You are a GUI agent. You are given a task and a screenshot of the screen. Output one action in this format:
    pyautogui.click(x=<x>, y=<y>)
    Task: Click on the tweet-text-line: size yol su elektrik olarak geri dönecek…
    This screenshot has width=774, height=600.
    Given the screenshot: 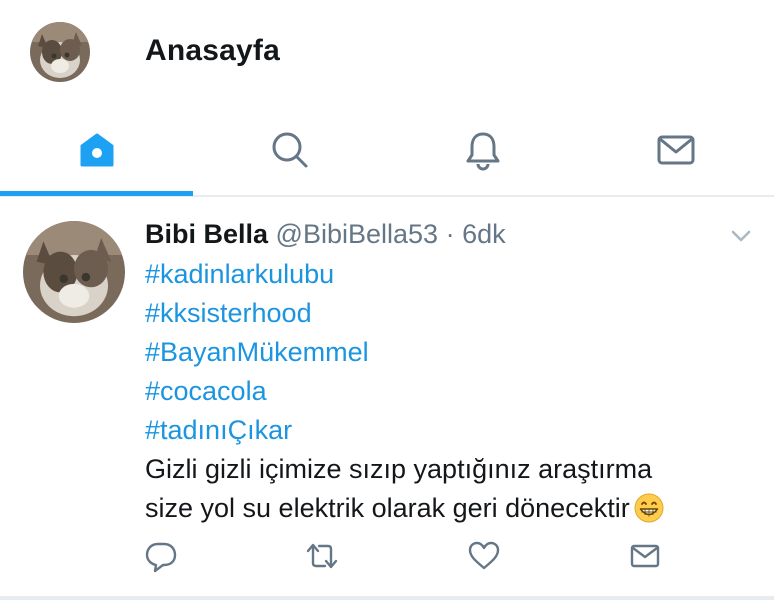 What is the action you would take?
    pyautogui.click(x=387, y=508)
    